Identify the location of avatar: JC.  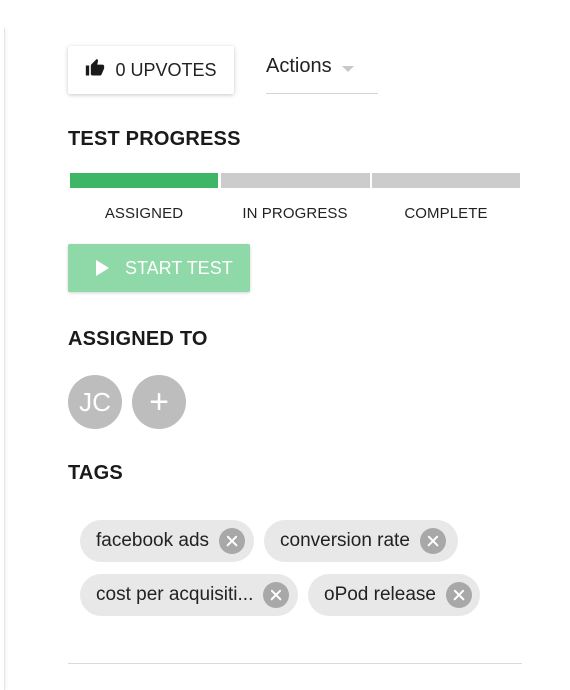
(95, 402).